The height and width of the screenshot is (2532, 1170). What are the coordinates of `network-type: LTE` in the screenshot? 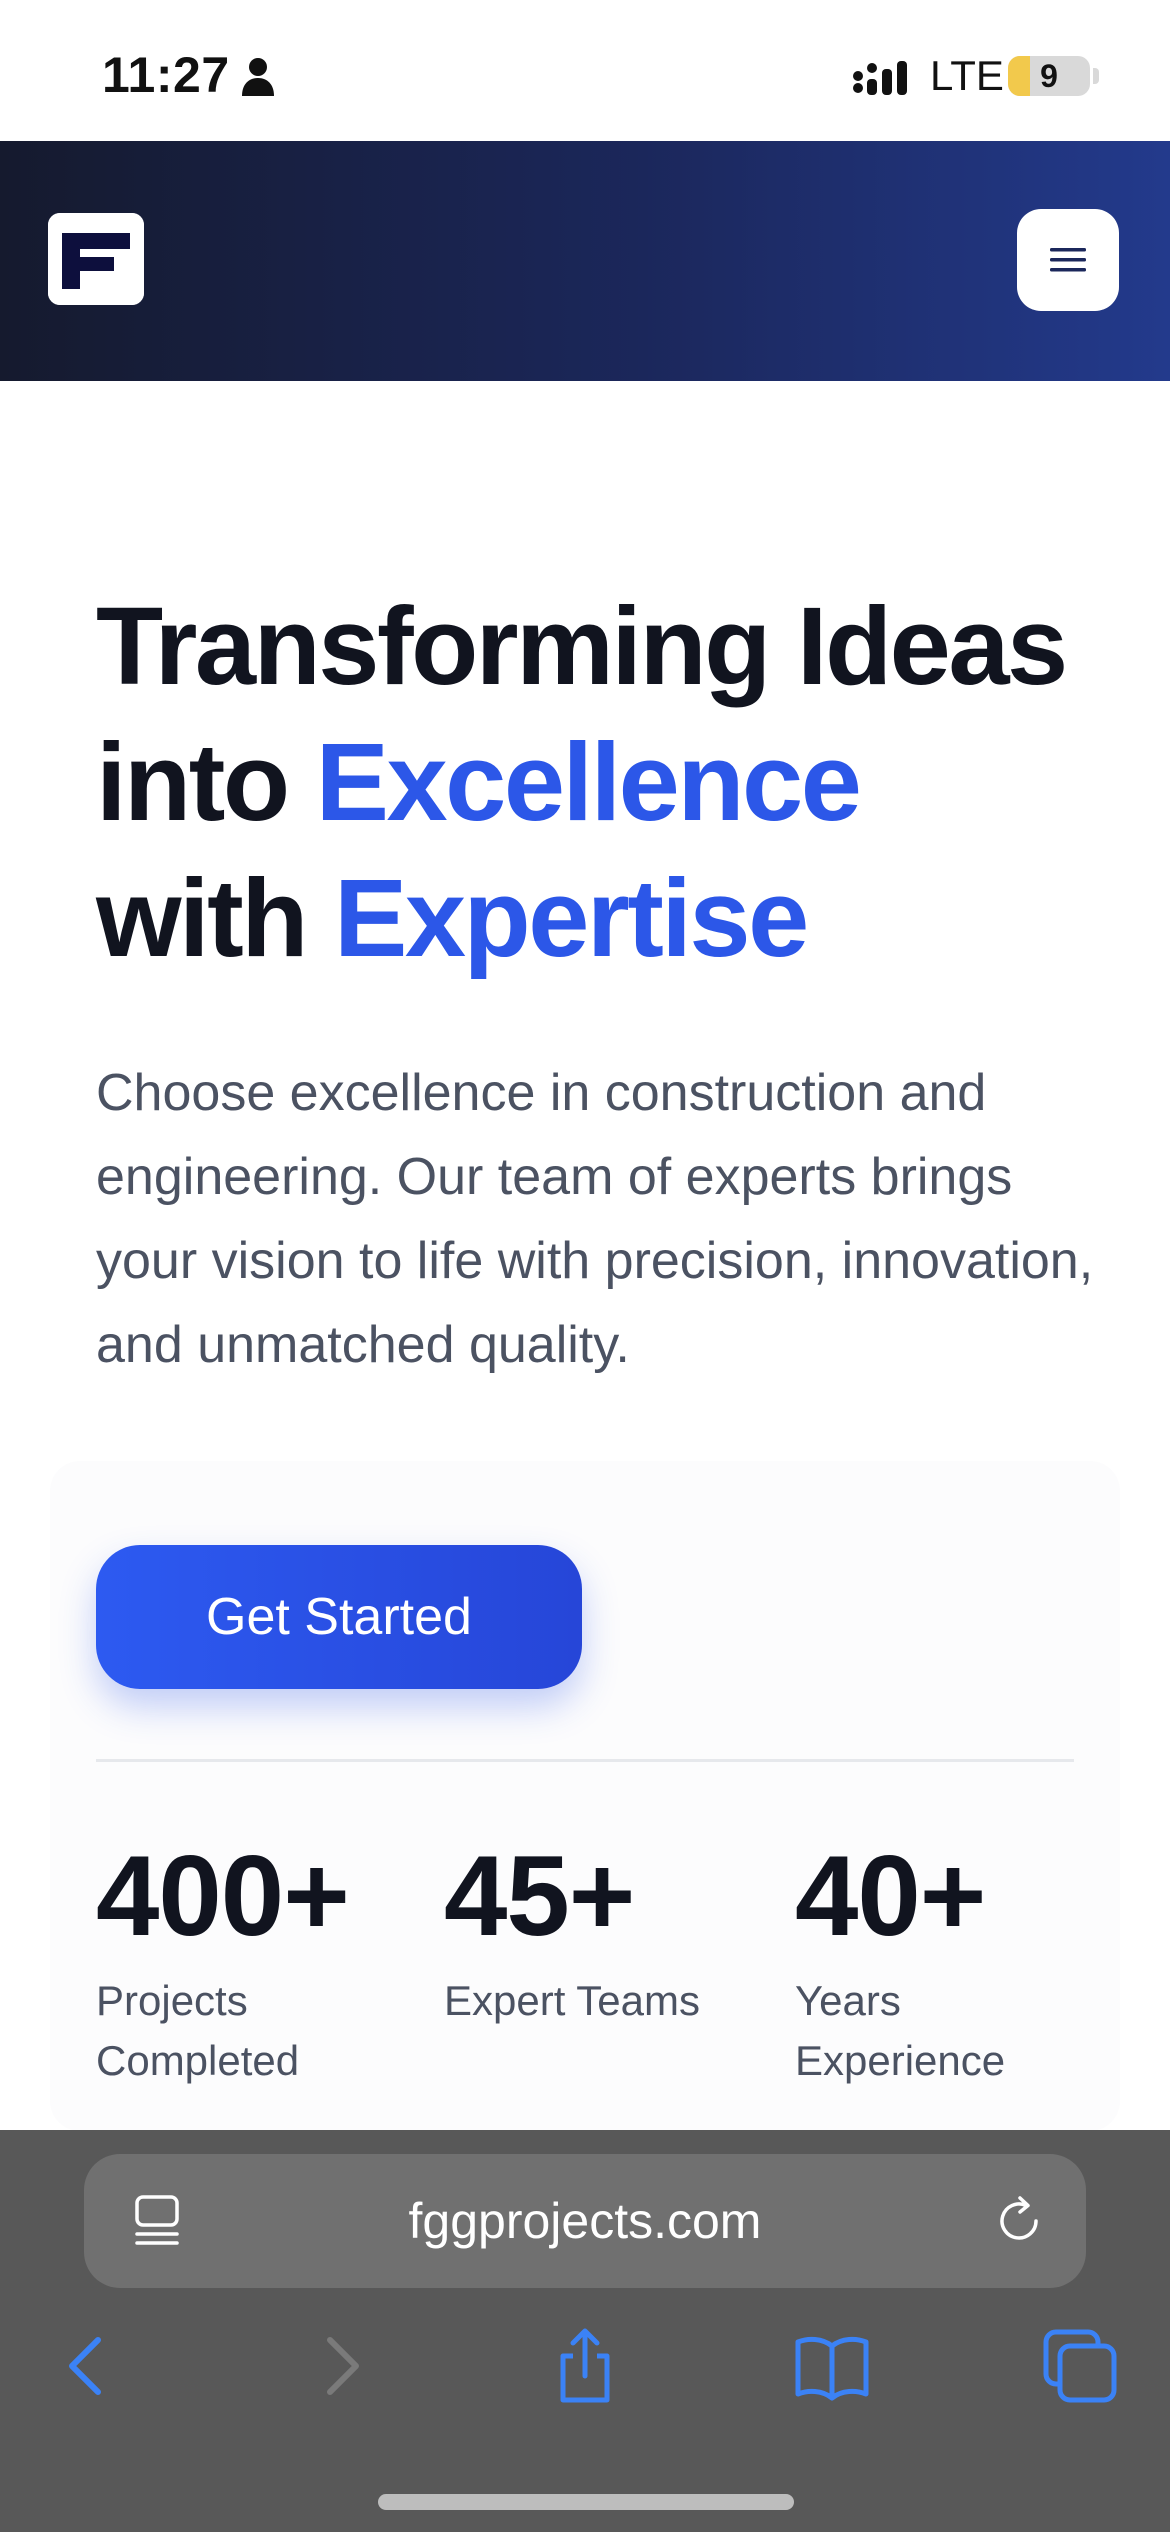 It's located at (967, 75).